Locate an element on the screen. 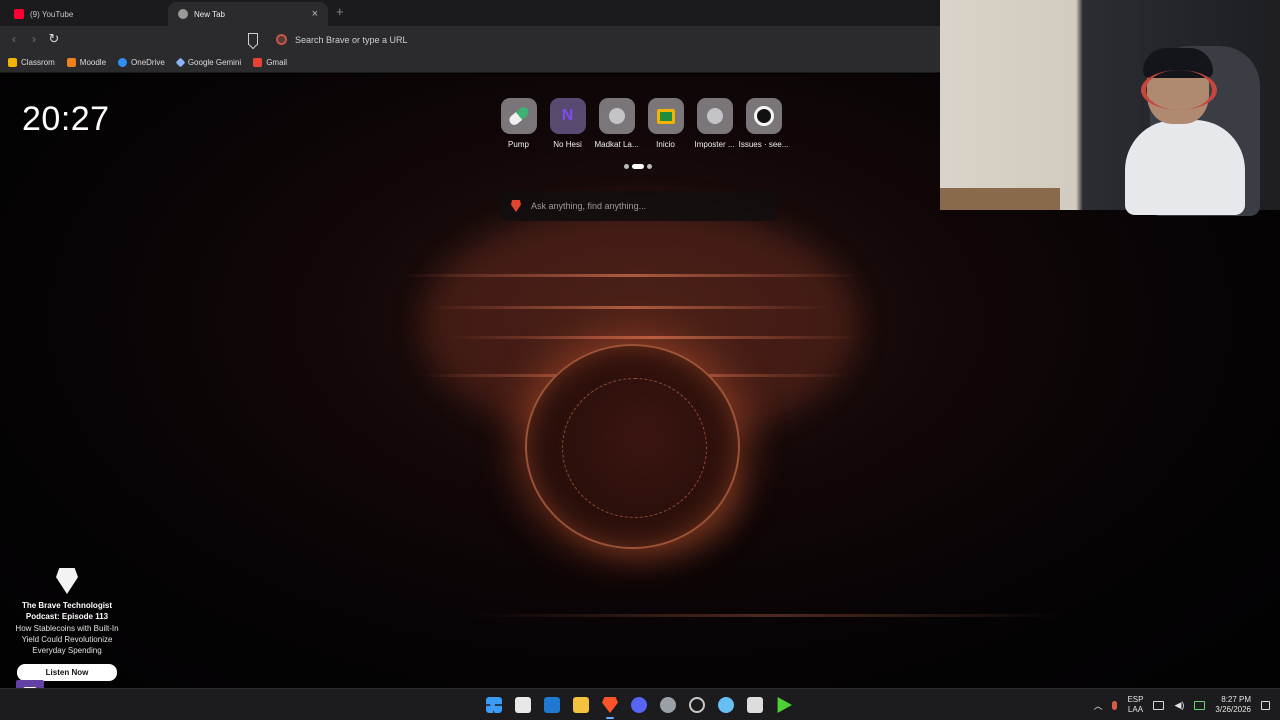 This screenshot has height=720, width=1280. headset-icon is located at coordinates (1179, 90).